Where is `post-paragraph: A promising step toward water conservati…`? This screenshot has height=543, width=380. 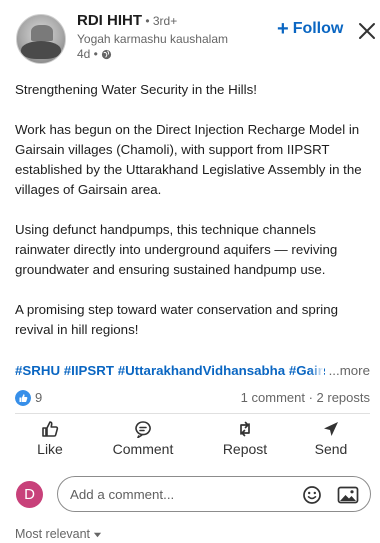 post-paragraph: A promising step toward water conservati… is located at coordinates (176, 319).